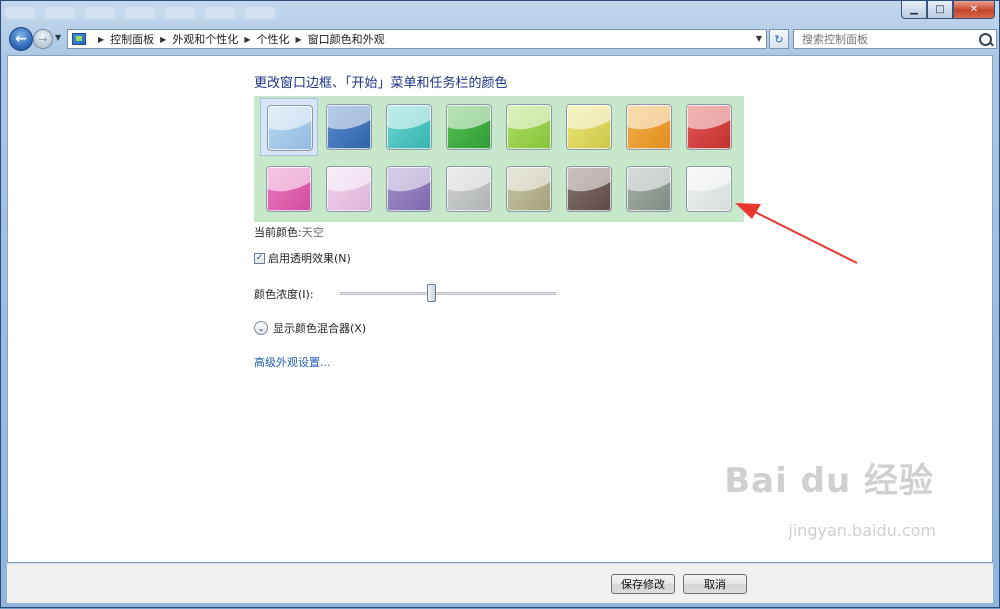 The image size is (1000, 609). What do you see at coordinates (205, 39) in the screenshot?
I see `breadcrumb-label: 外观和个性化` at bounding box center [205, 39].